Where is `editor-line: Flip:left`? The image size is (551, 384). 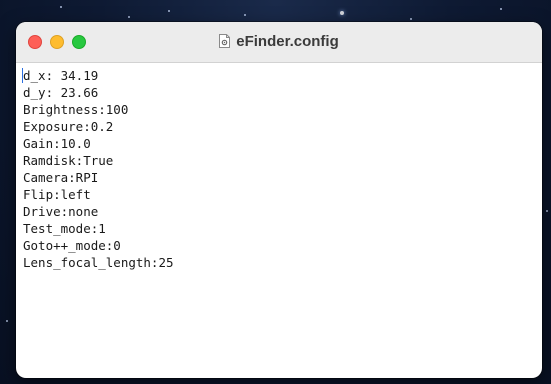 editor-line: Flip:left is located at coordinates (282, 194).